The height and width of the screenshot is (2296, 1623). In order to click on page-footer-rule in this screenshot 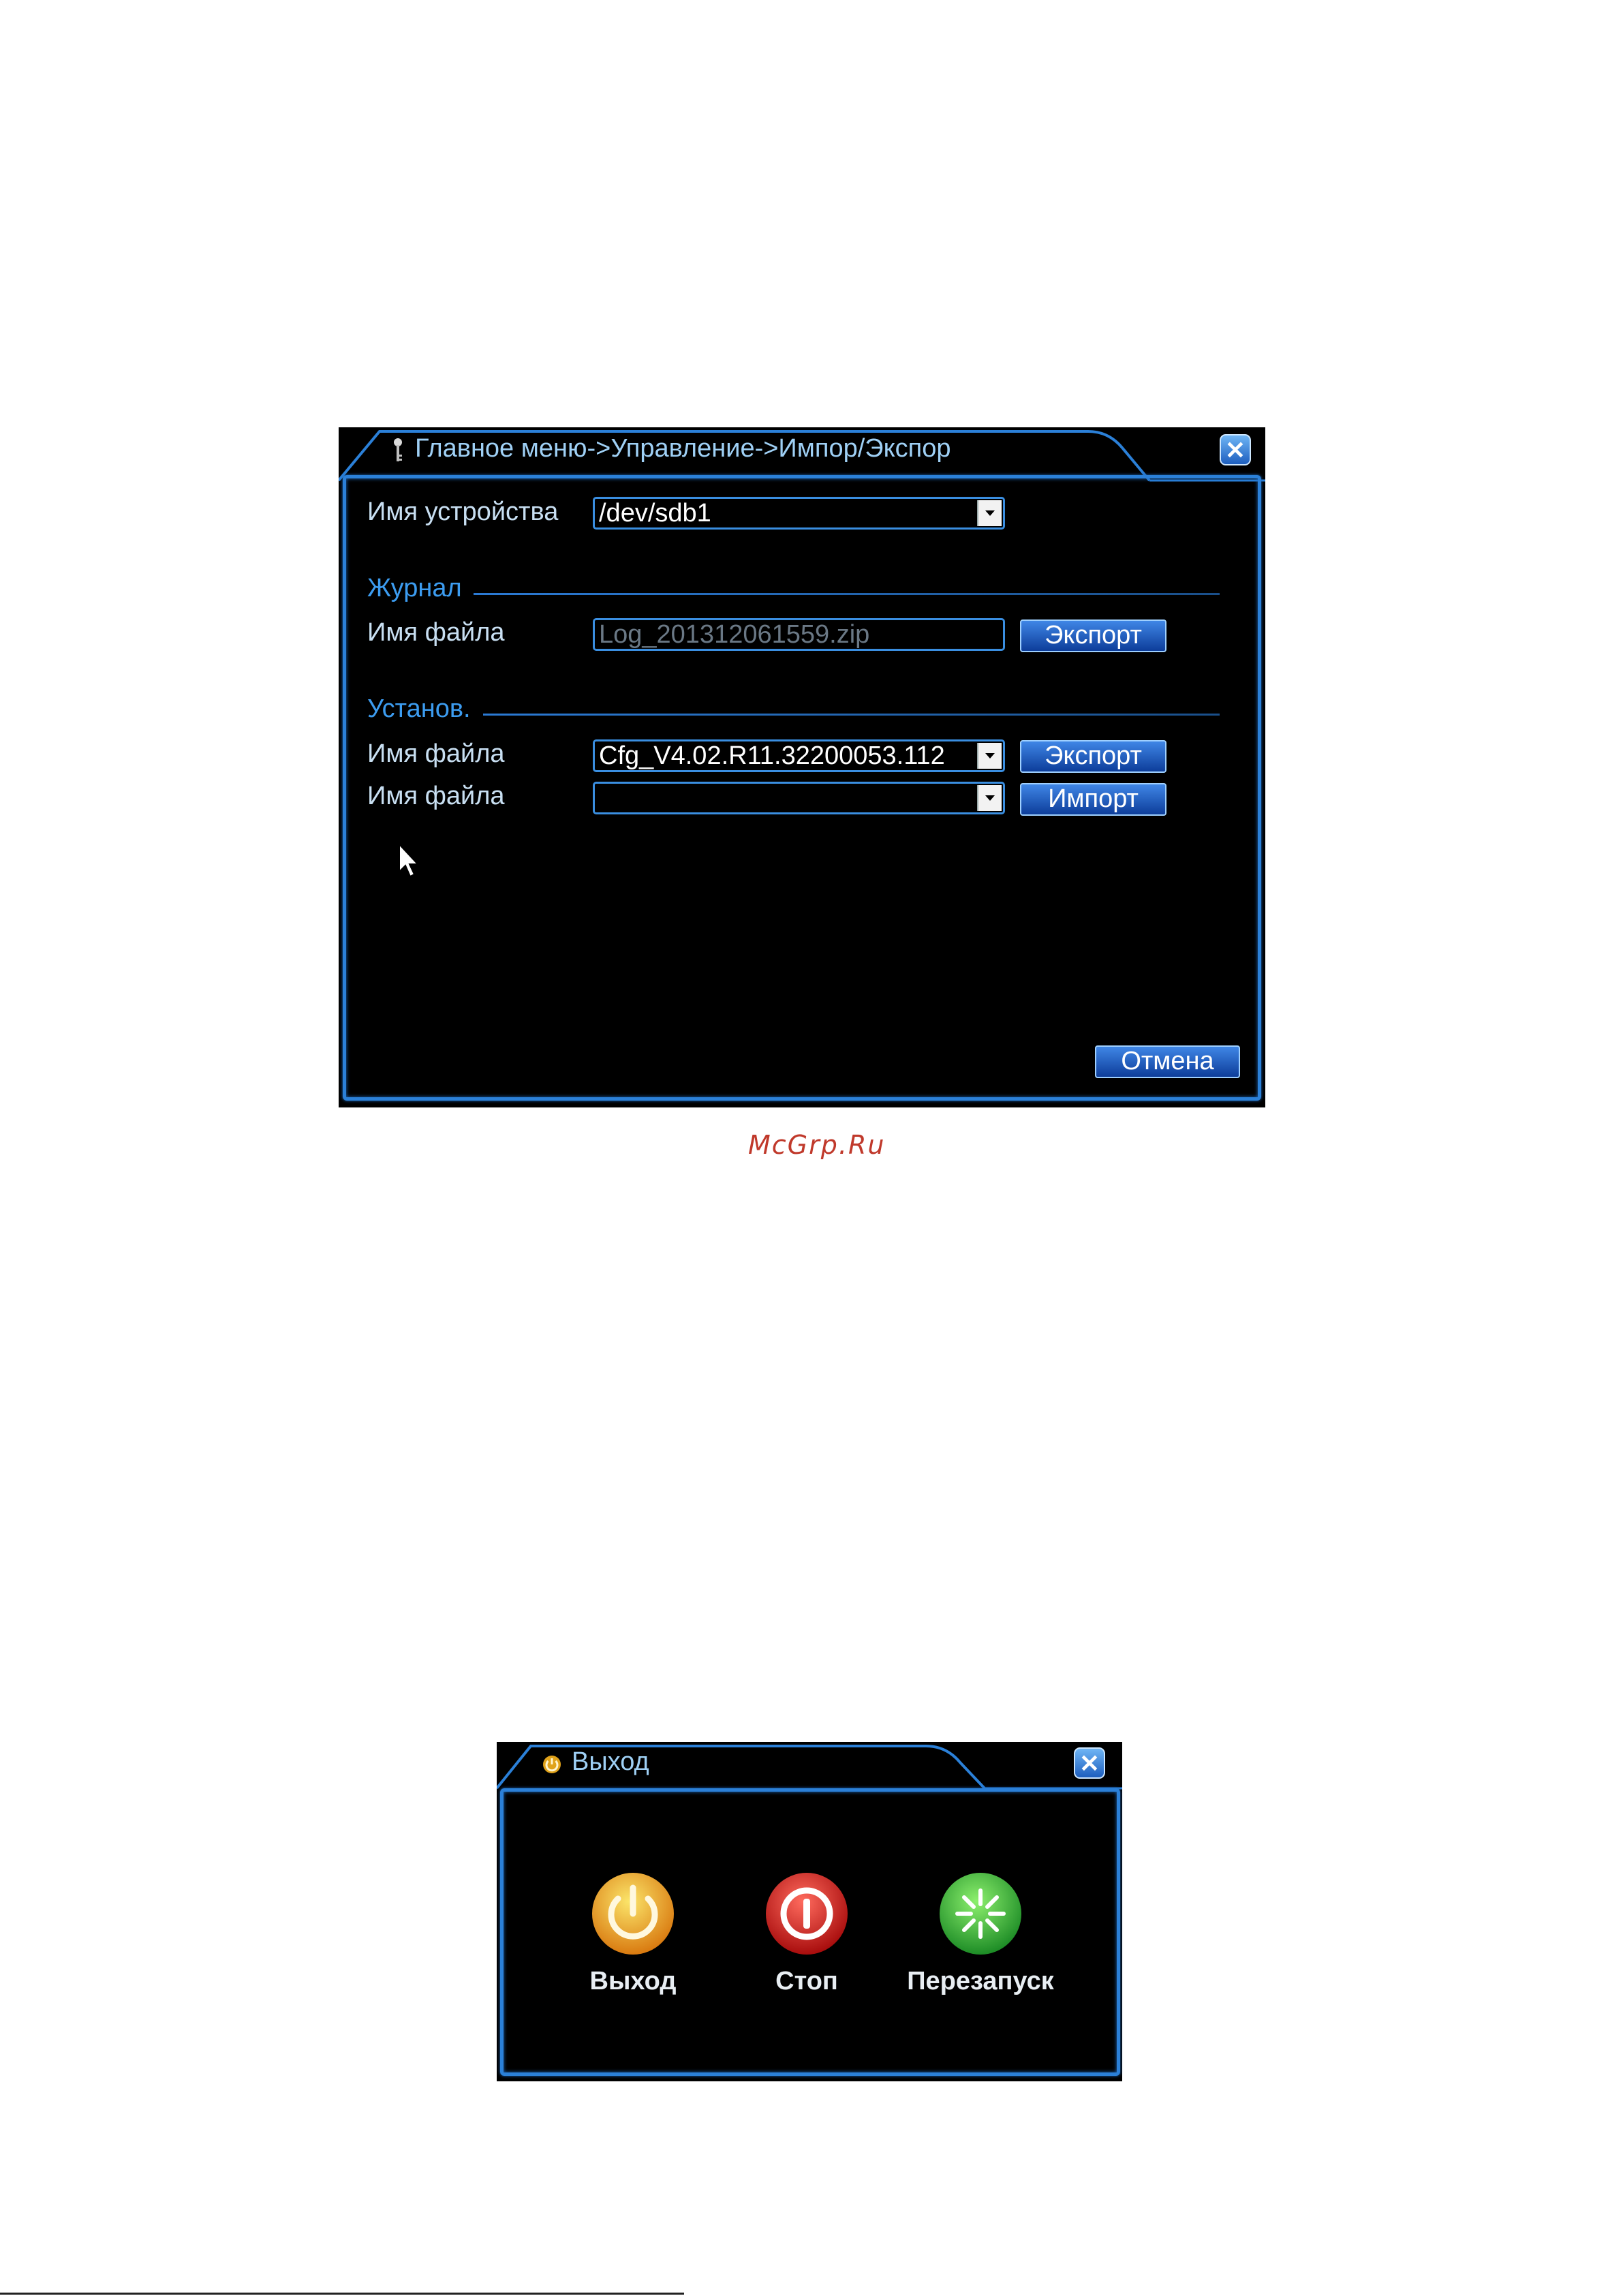, I will do `click(342, 2294)`.